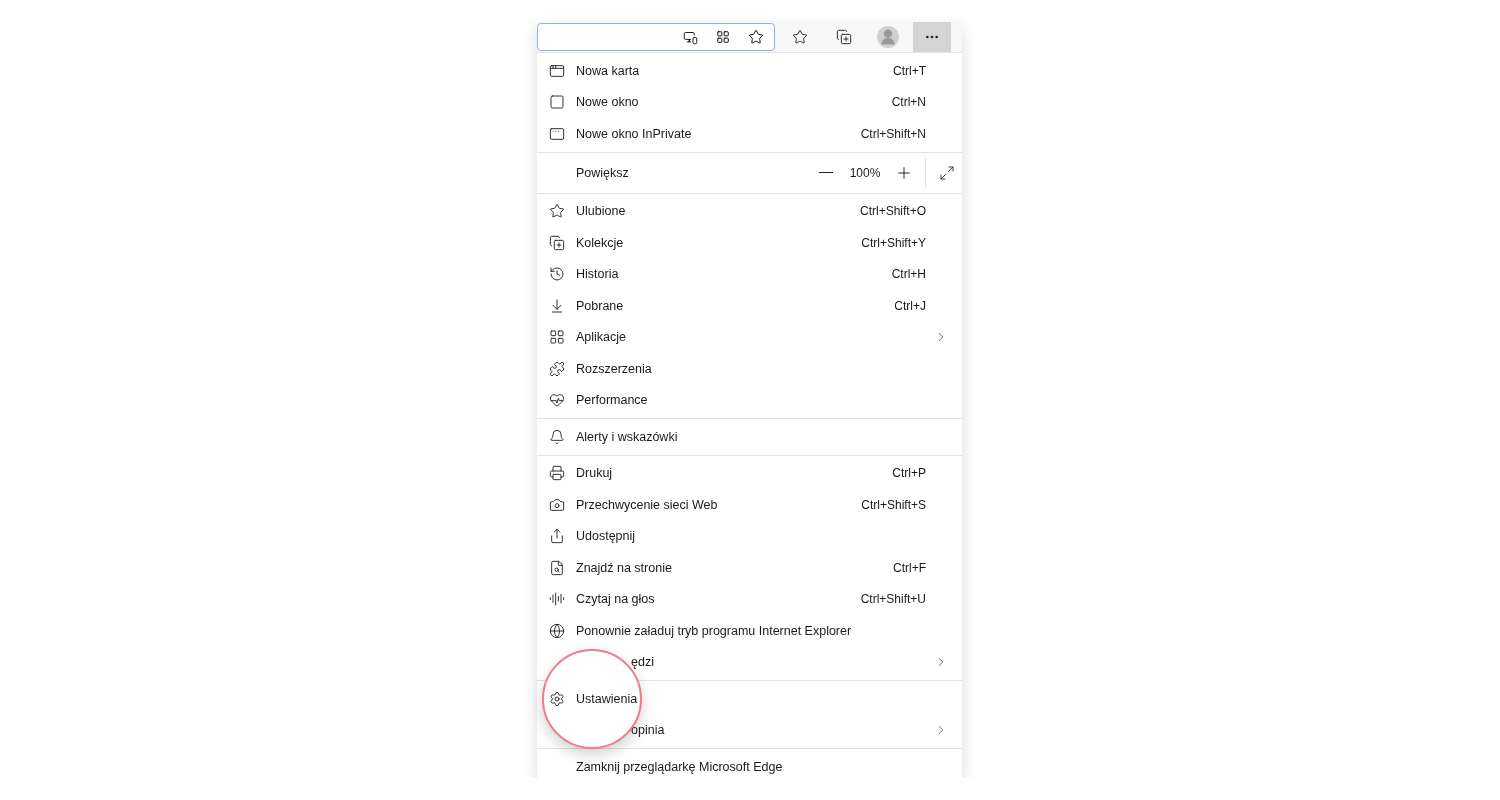 The image size is (1500, 800). I want to click on shortcut-text: Ctrl+Shift+Y, so click(893, 242).